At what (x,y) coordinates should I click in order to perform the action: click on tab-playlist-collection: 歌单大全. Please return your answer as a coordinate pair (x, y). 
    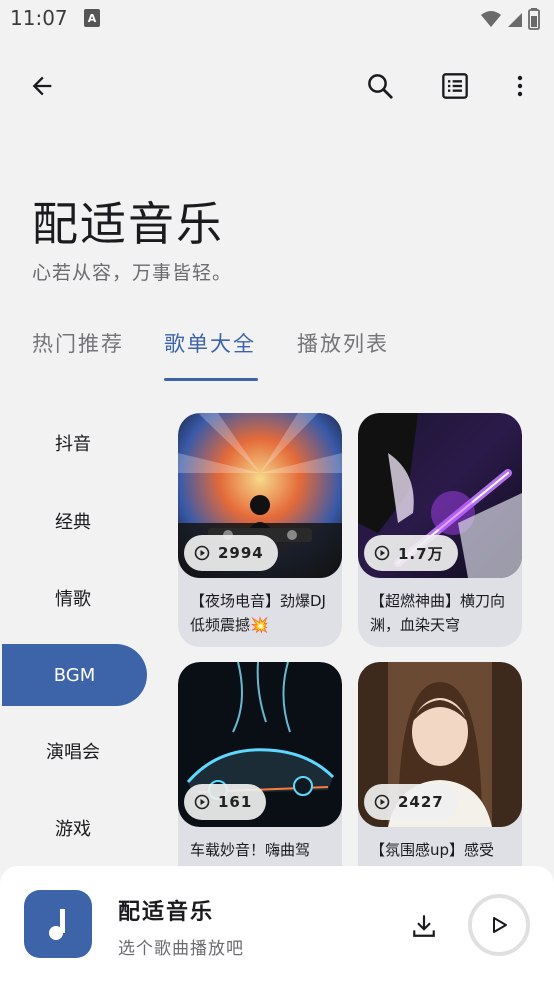
    Looking at the image, I should click on (210, 348).